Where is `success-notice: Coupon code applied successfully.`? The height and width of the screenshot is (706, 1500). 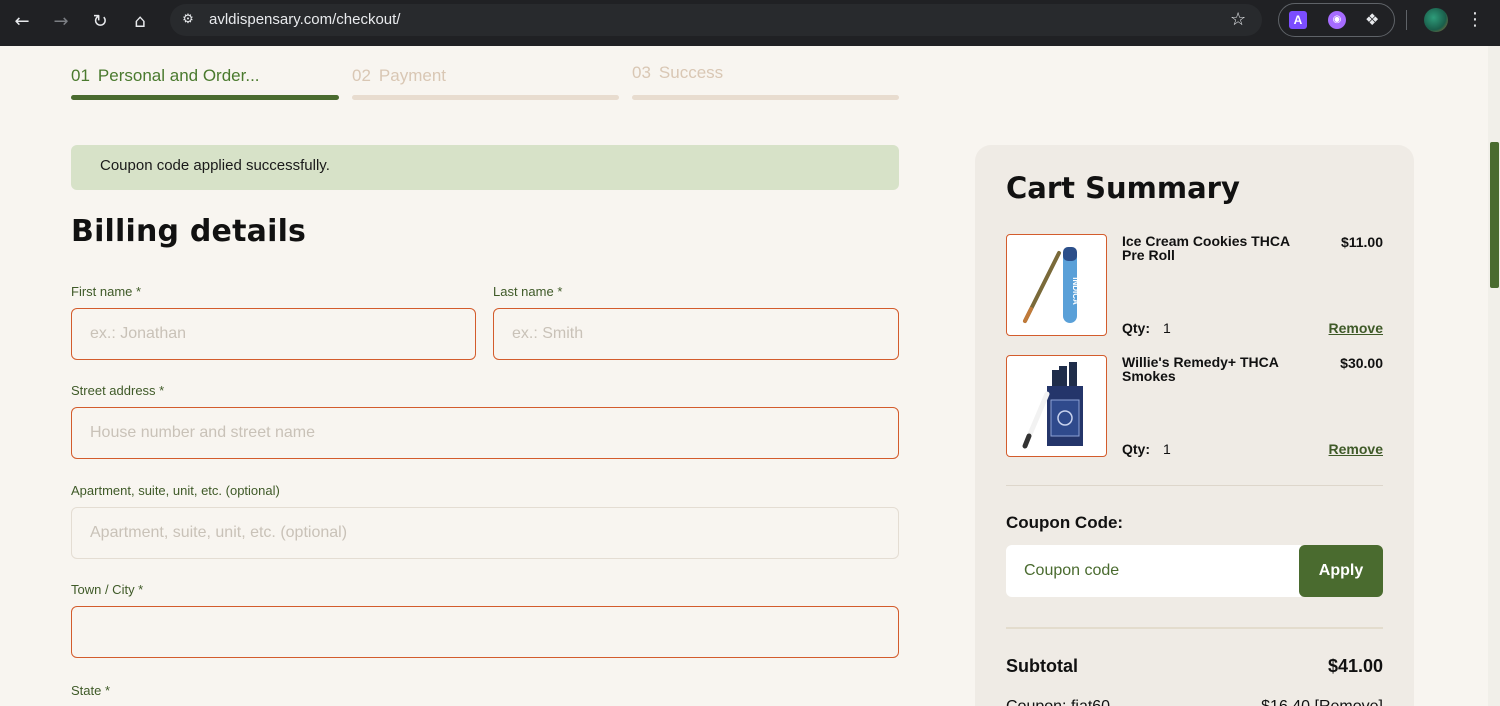
success-notice: Coupon code applied successfully. is located at coordinates (485, 167).